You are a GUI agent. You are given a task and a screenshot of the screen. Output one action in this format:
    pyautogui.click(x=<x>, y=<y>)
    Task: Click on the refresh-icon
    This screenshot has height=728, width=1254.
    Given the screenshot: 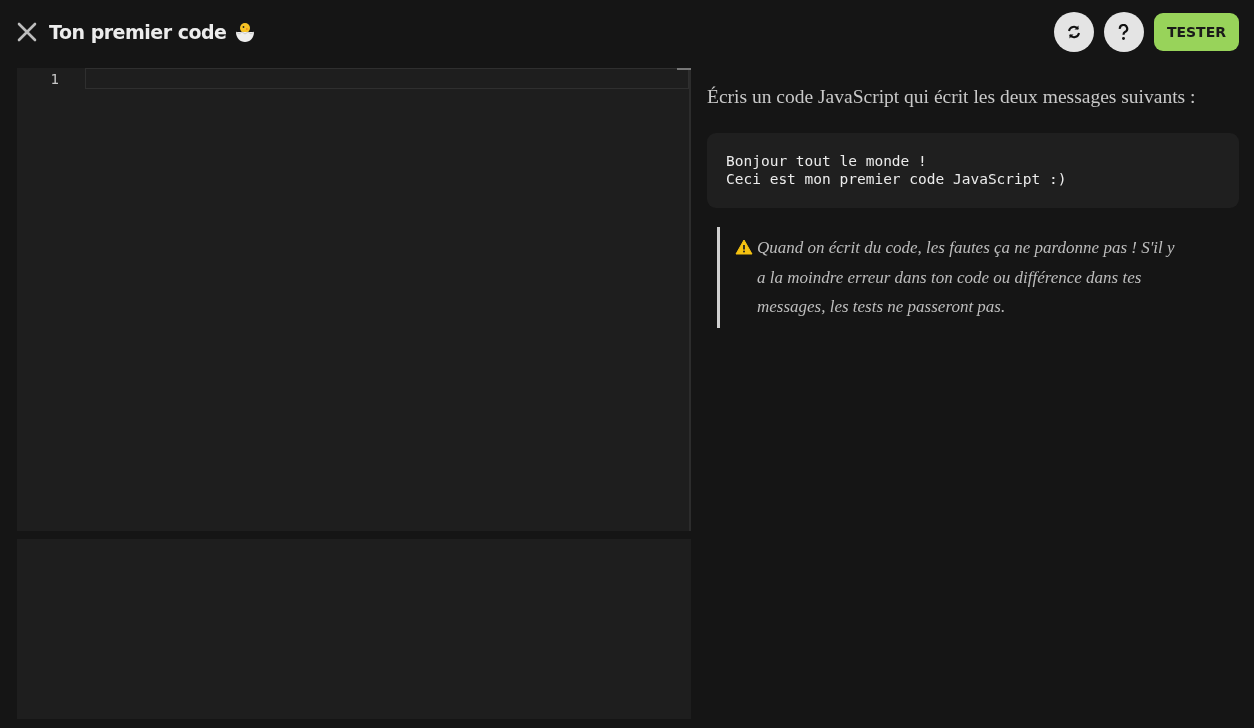 What is the action you would take?
    pyautogui.click(x=1073, y=32)
    